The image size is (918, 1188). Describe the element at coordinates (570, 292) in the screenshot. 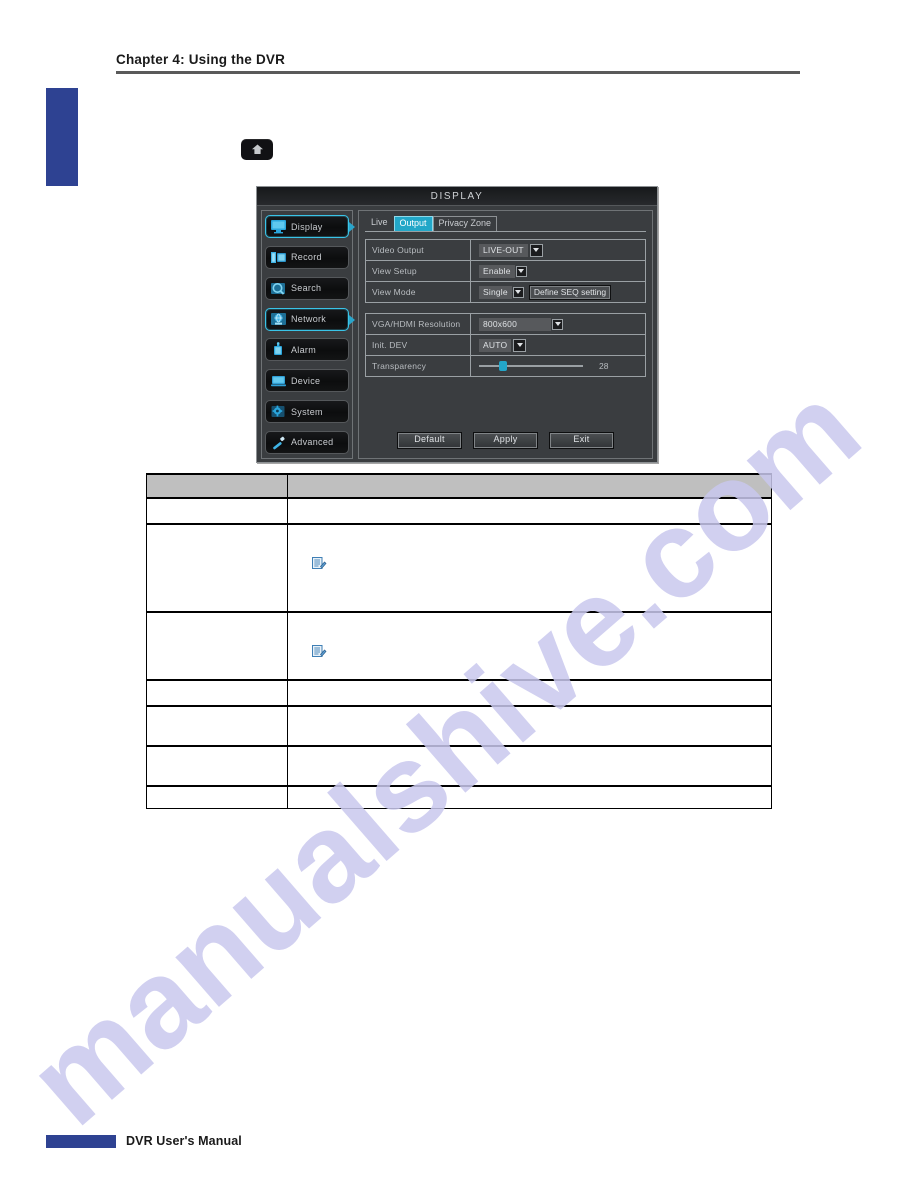

I see `define-seq-setting-button: Define SEQ setting` at that location.